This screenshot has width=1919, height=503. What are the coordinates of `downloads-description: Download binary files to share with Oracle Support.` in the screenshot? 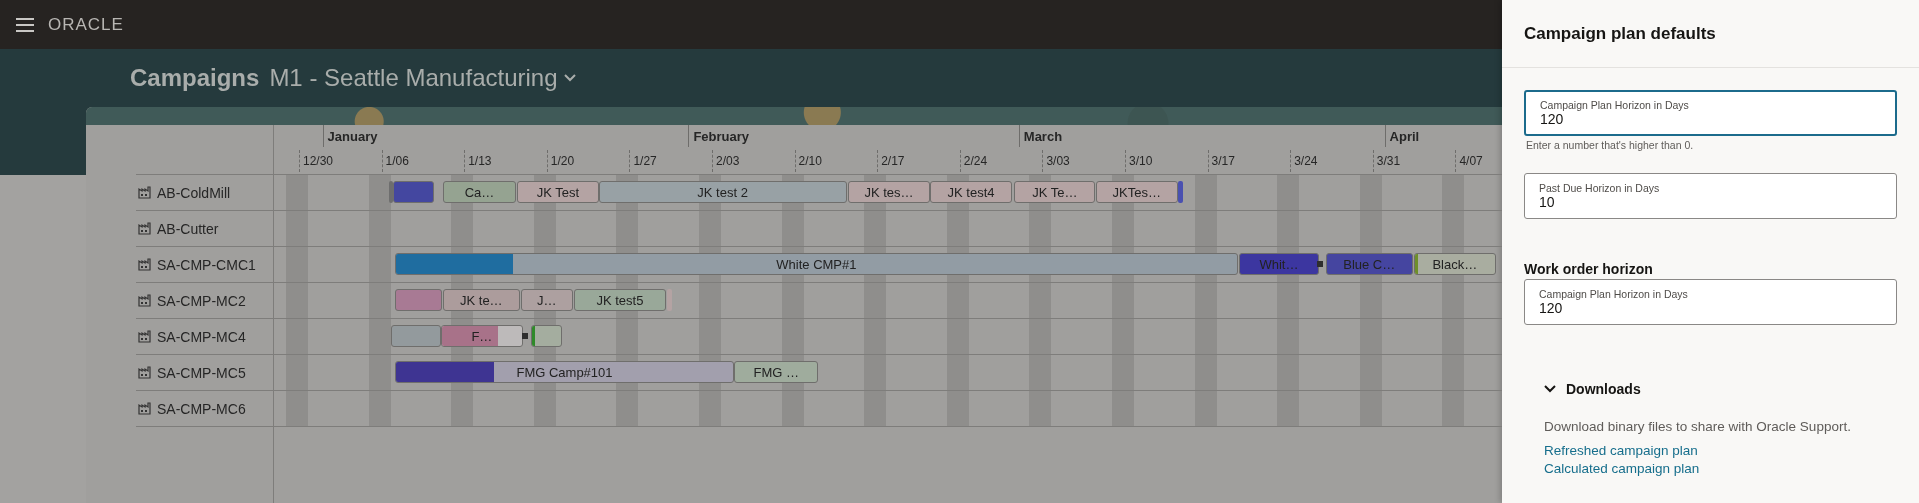 It's located at (1698, 426).